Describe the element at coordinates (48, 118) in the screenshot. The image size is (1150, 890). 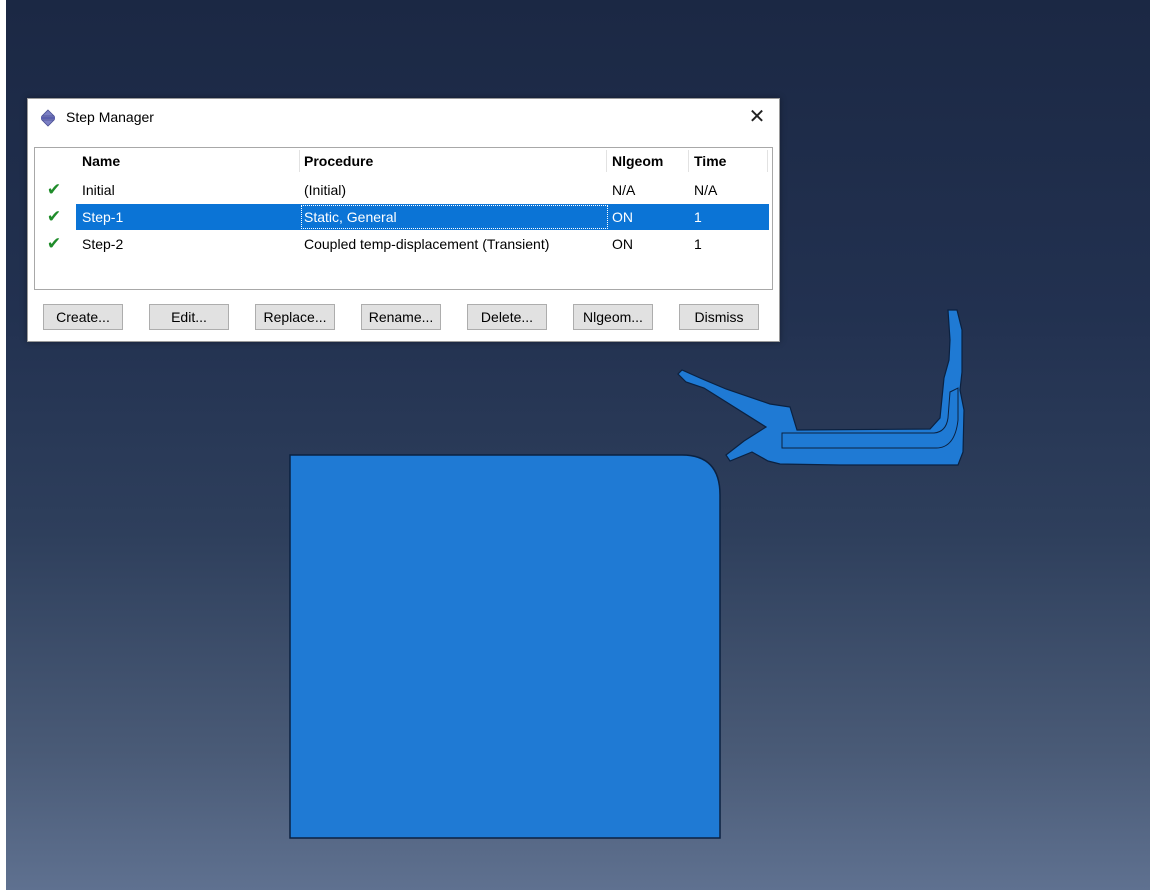
I see `step-manager-icon` at that location.